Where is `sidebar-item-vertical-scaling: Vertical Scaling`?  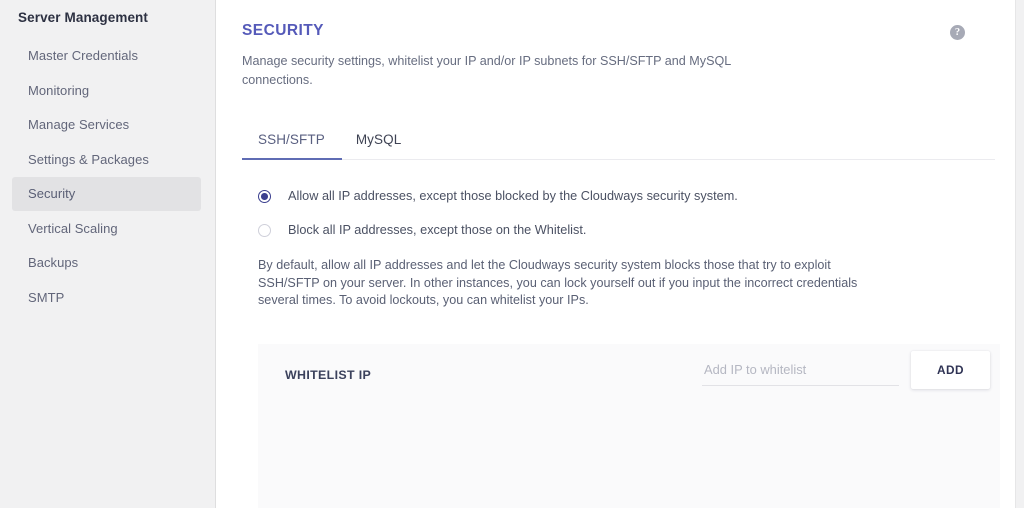
sidebar-item-vertical-scaling: Vertical Scaling is located at coordinates (106, 229).